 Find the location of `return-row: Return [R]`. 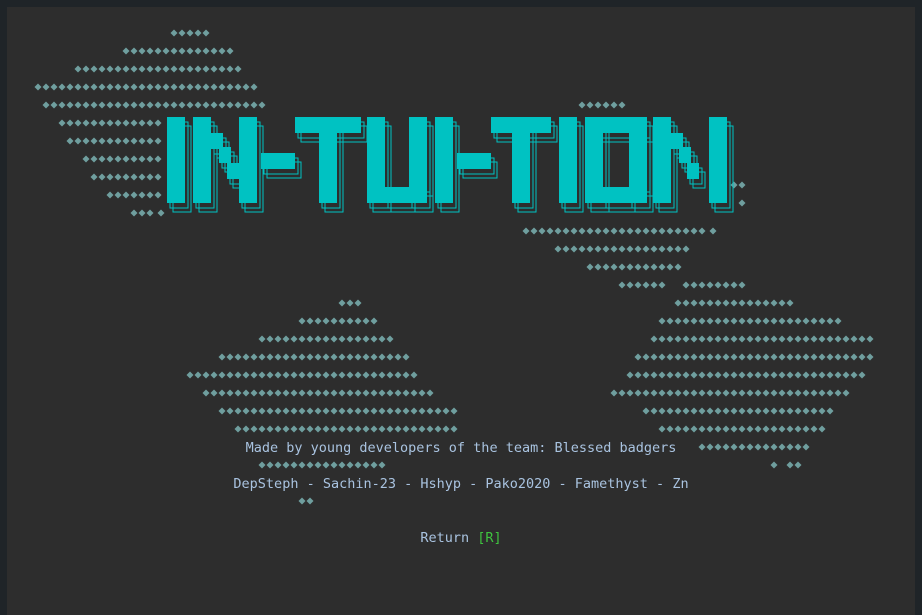

return-row: Return [R] is located at coordinates (461, 538).